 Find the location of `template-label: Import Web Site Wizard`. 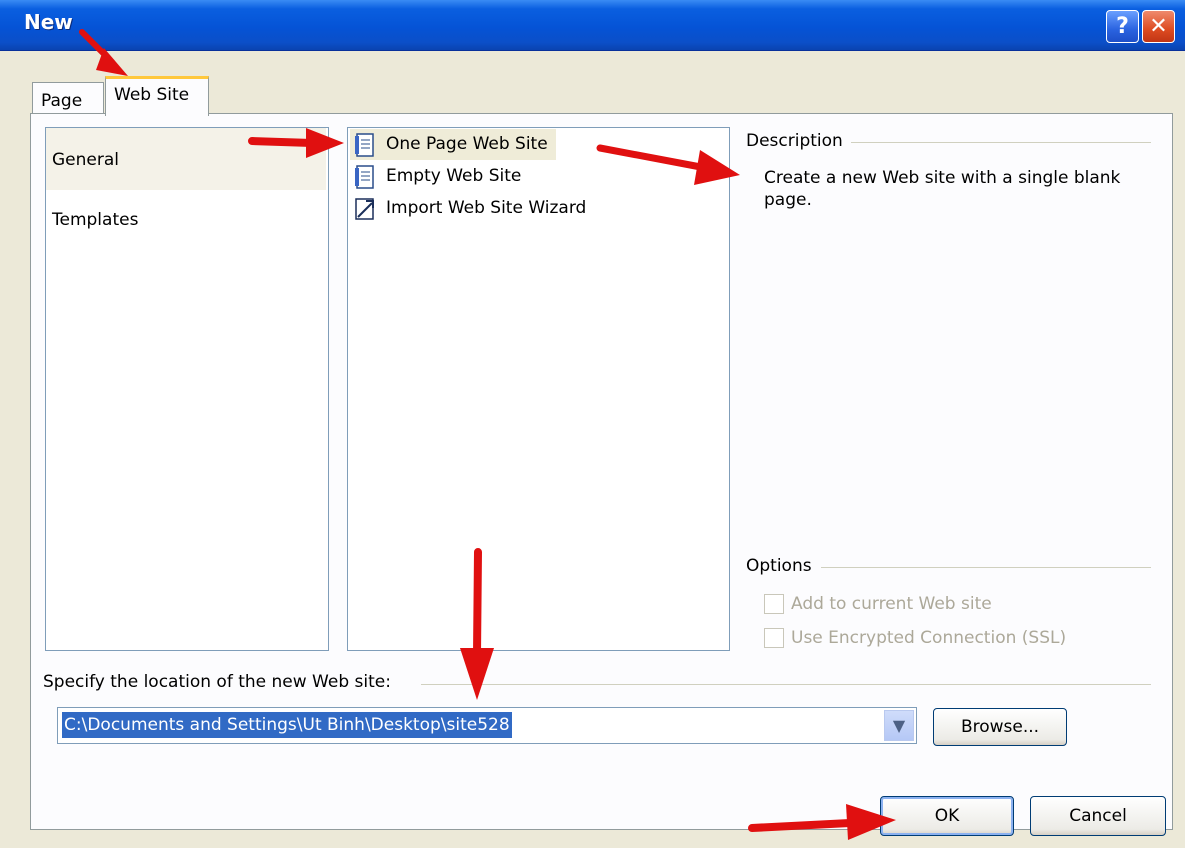

template-label: Import Web Site Wizard is located at coordinates (486, 208).